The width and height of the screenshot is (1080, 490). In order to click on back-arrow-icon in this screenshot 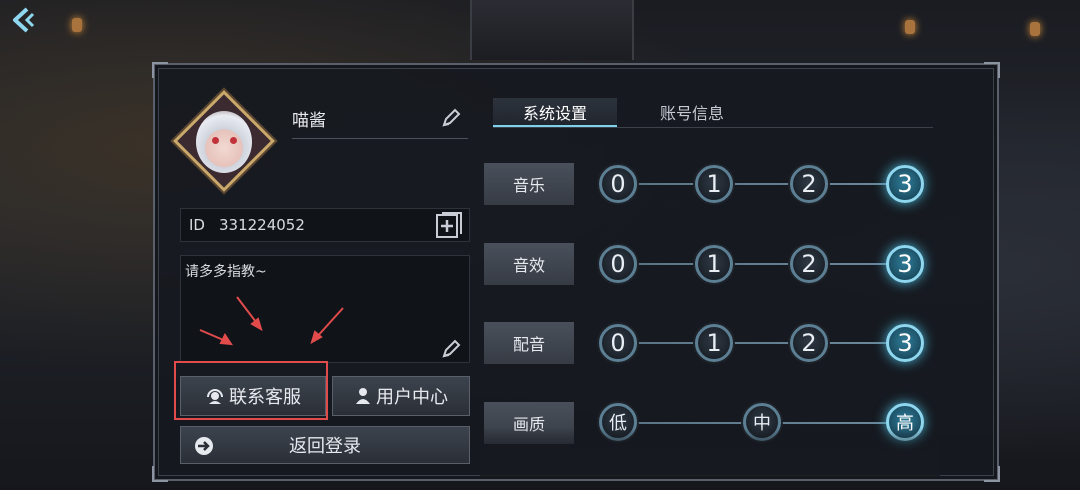, I will do `click(24, 20)`.